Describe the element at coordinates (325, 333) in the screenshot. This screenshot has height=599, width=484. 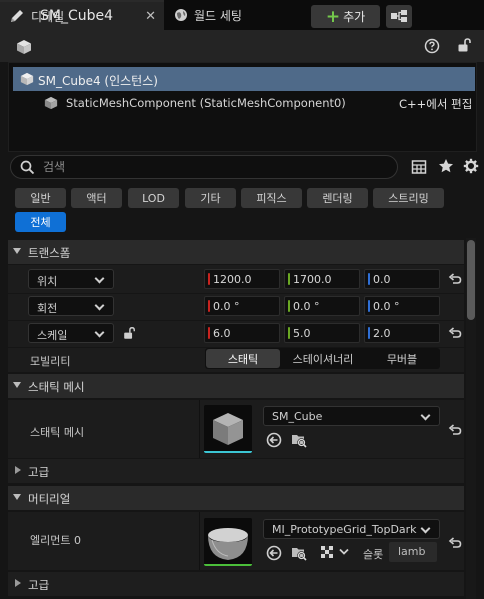
I see `scale-y-input` at that location.